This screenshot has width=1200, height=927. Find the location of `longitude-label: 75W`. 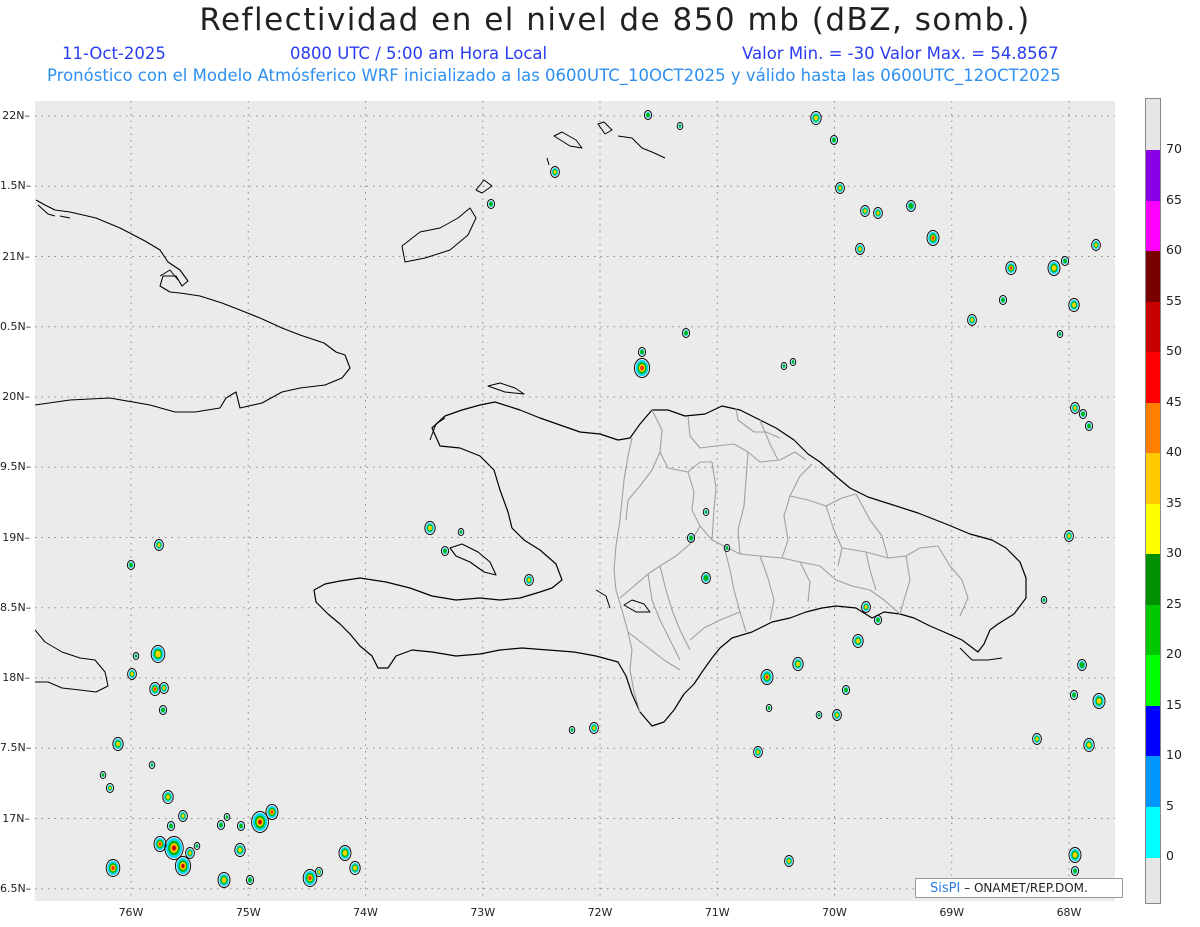

longitude-label: 75W is located at coordinates (248, 912).